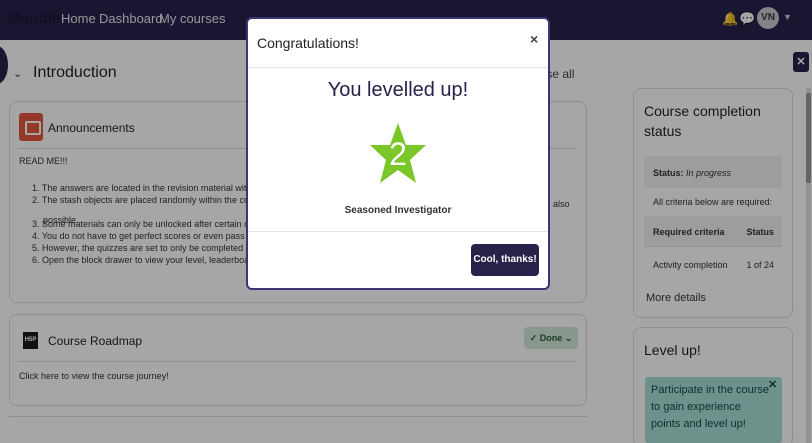 This screenshot has height=443, width=812. I want to click on level-number: 2, so click(398, 154).